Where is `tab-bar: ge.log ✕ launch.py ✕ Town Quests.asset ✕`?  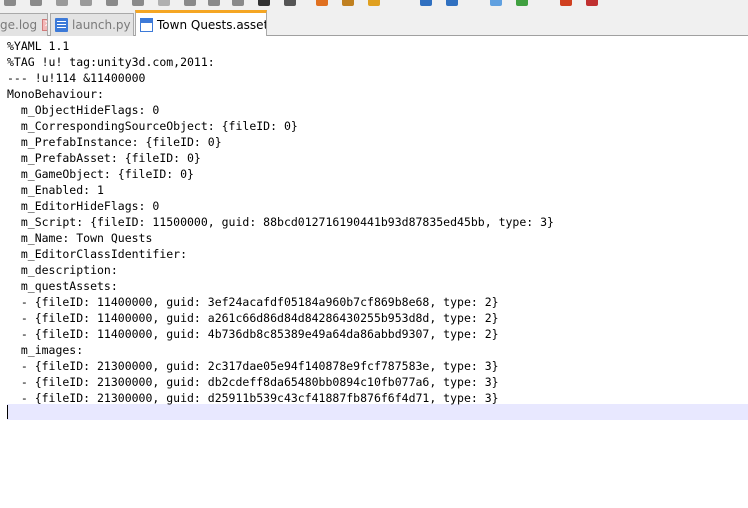 tab-bar: ge.log ✕ launch.py ✕ Town Quests.asset ✕ is located at coordinates (374, 22).